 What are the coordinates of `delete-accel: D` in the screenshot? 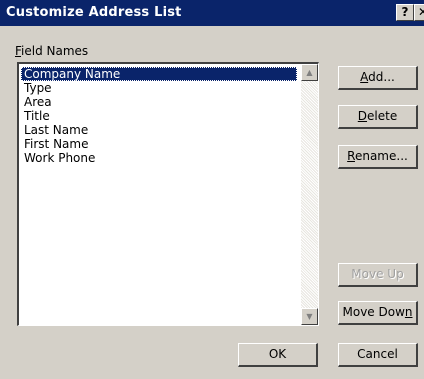 It's located at (362, 116).